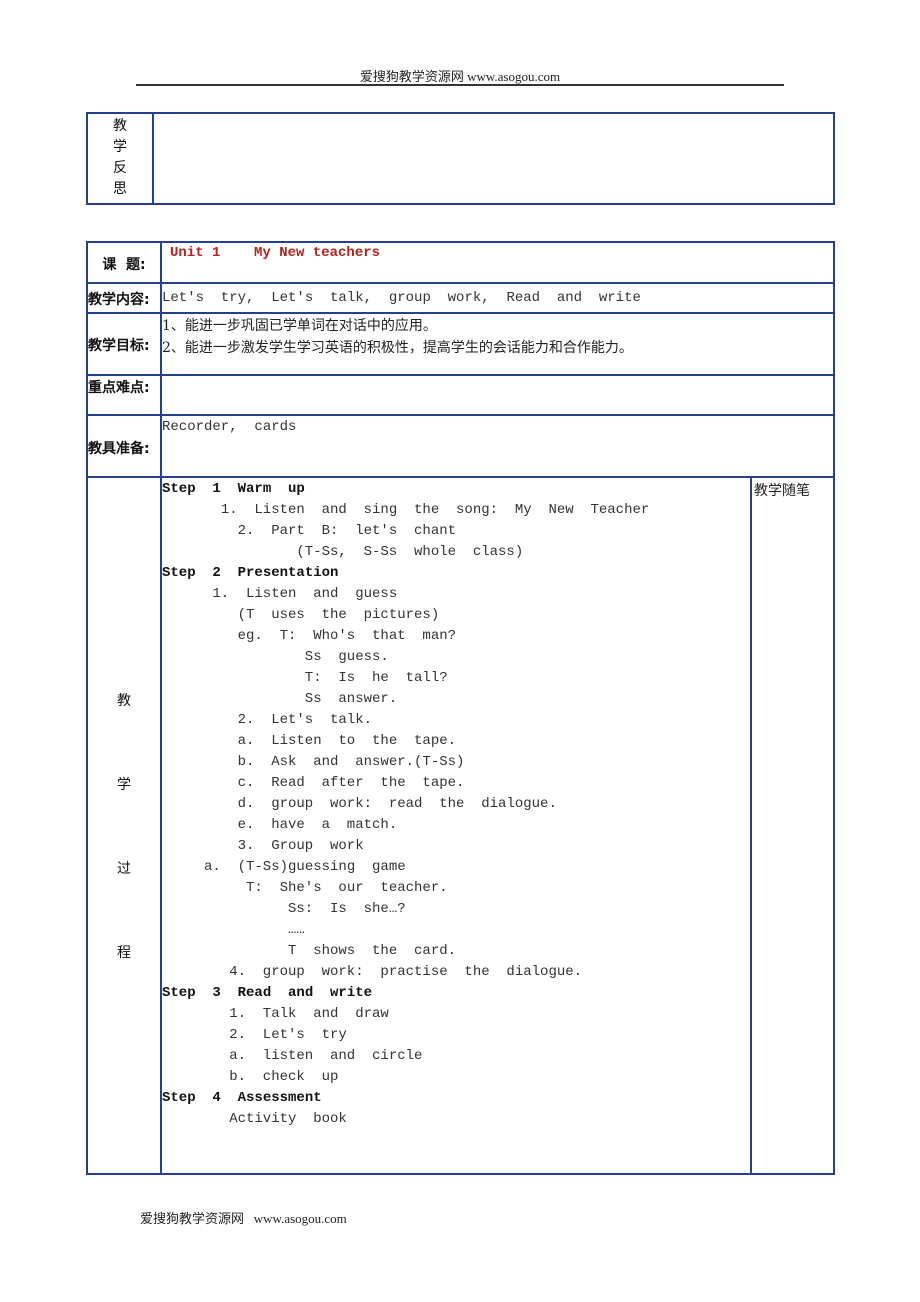 The height and width of the screenshot is (1302, 920). Describe the element at coordinates (300, 846) in the screenshot. I see `process-step-line: 3. Group work` at that location.